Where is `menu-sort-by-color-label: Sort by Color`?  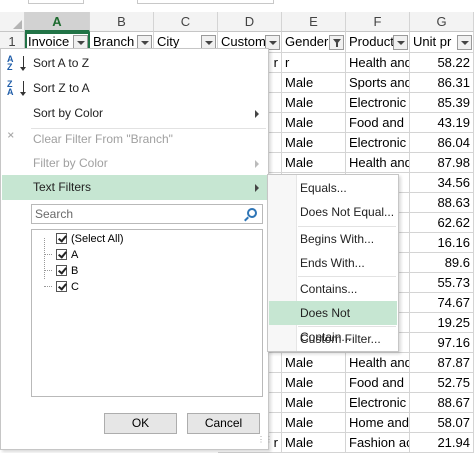 menu-sort-by-color-label: Sort by Color is located at coordinates (68, 113).